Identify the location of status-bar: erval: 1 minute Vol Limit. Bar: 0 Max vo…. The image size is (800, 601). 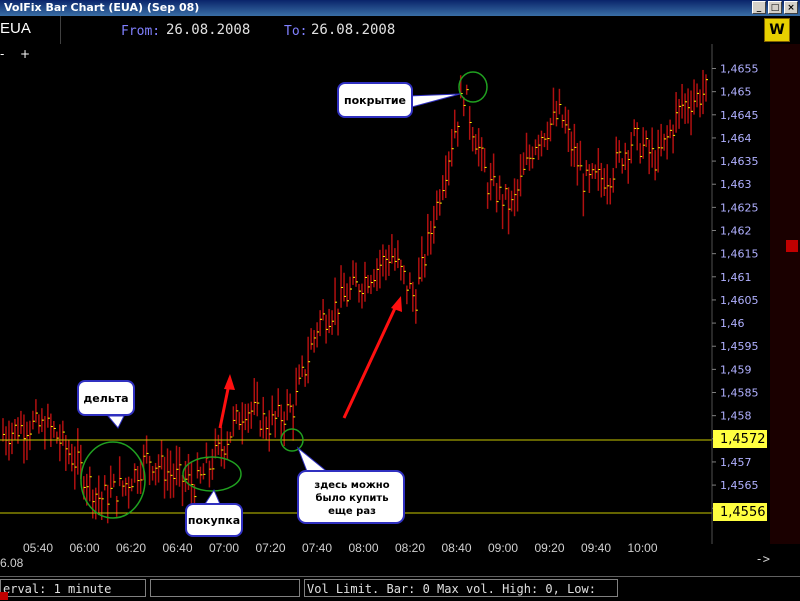
(400, 588).